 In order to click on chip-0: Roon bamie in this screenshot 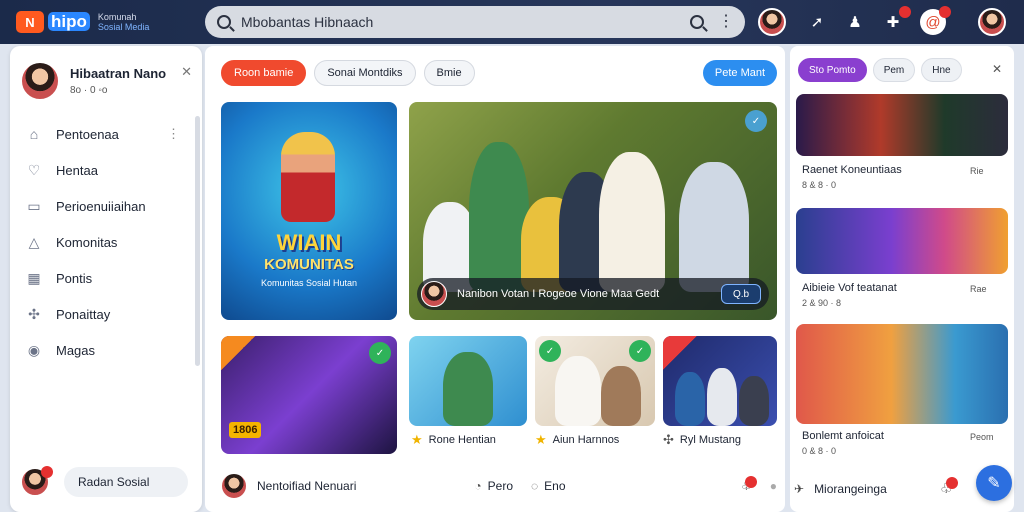, I will do `click(264, 73)`.